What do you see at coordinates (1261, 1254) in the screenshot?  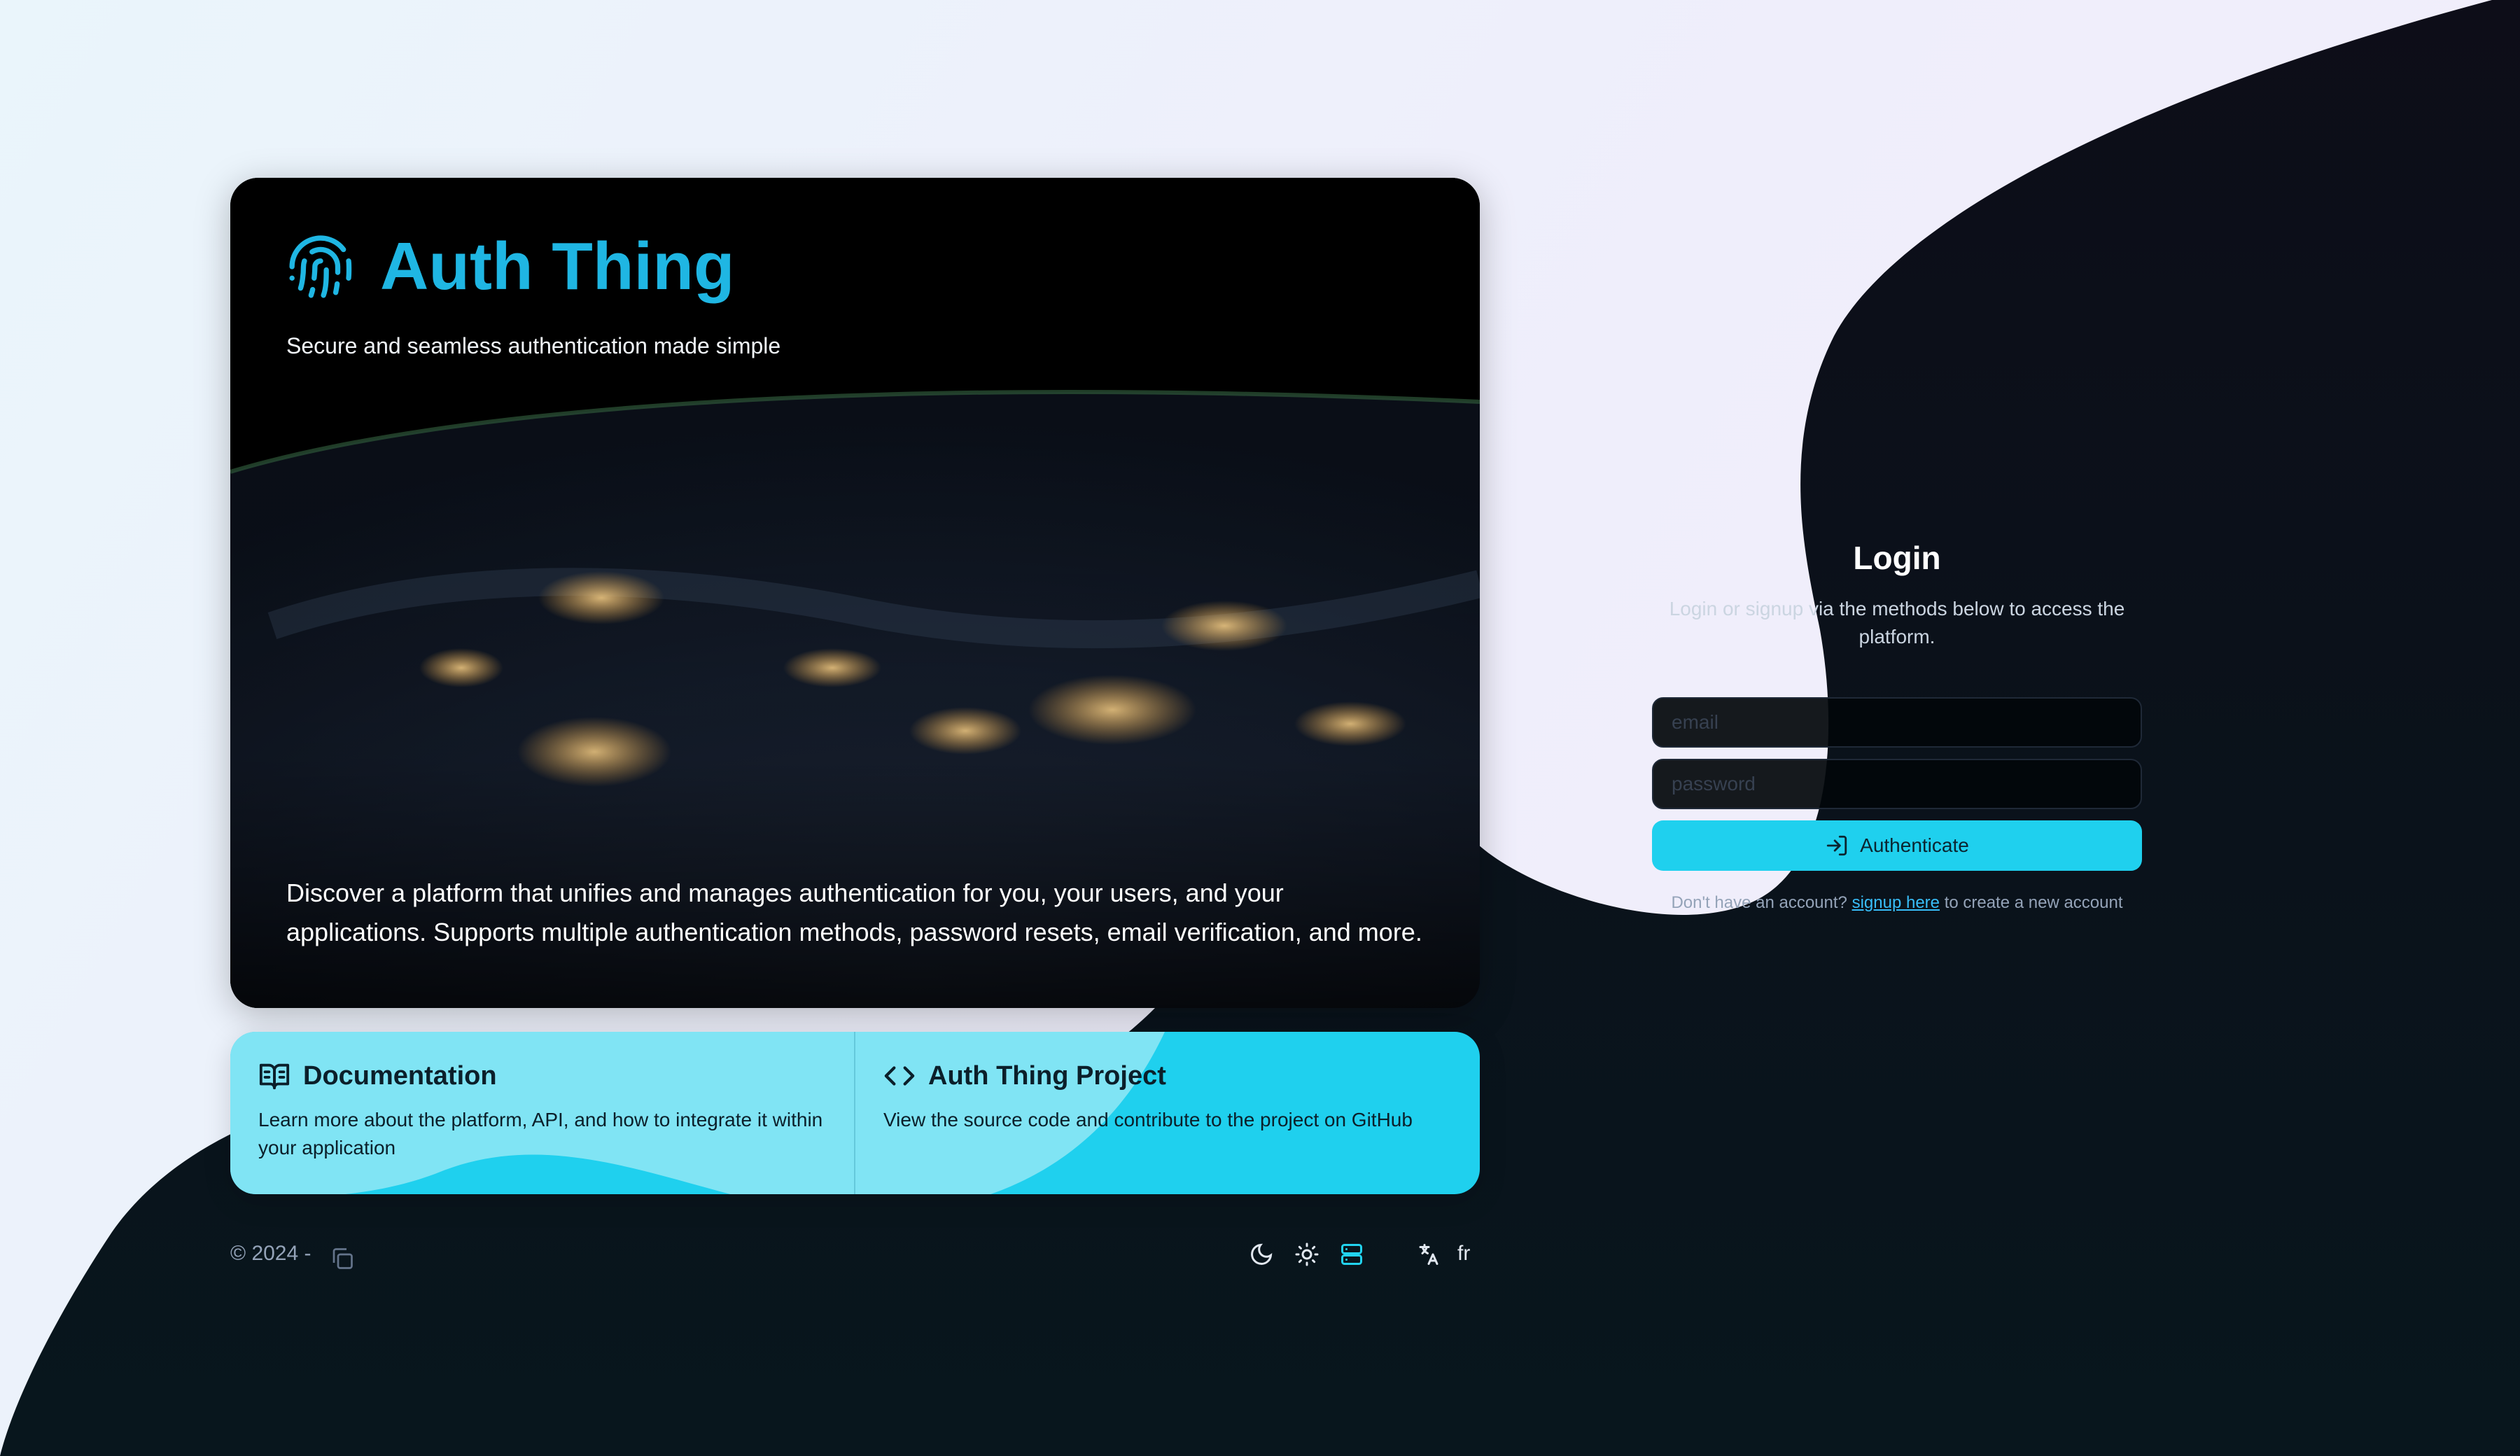 I see `moon-icon` at bounding box center [1261, 1254].